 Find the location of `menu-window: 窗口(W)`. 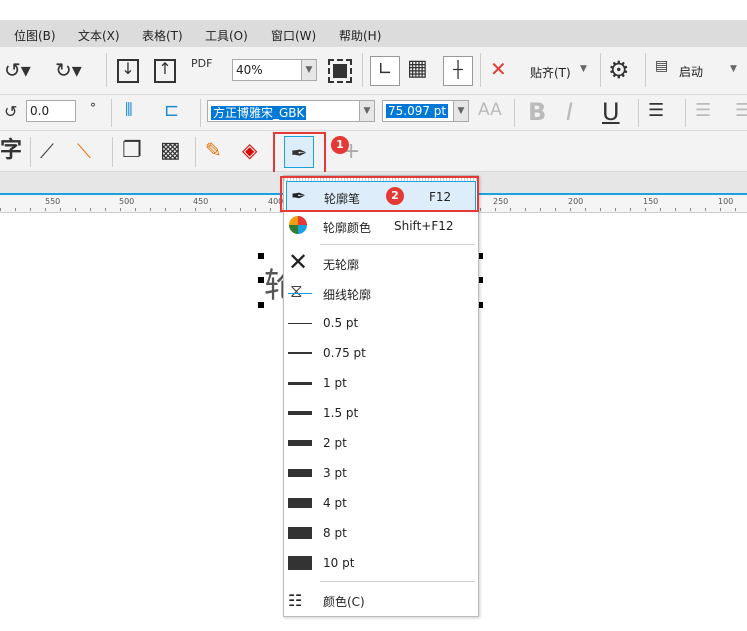

menu-window: 窗口(W) is located at coordinates (293, 35).